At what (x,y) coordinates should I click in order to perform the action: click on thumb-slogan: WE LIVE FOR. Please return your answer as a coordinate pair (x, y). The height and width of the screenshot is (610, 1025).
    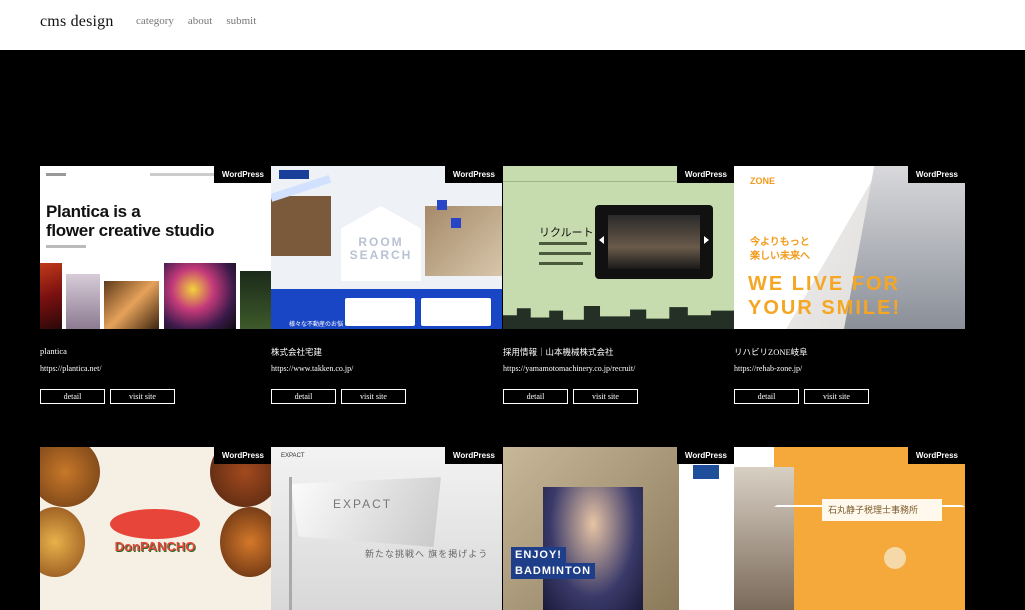
    Looking at the image, I should click on (824, 284).